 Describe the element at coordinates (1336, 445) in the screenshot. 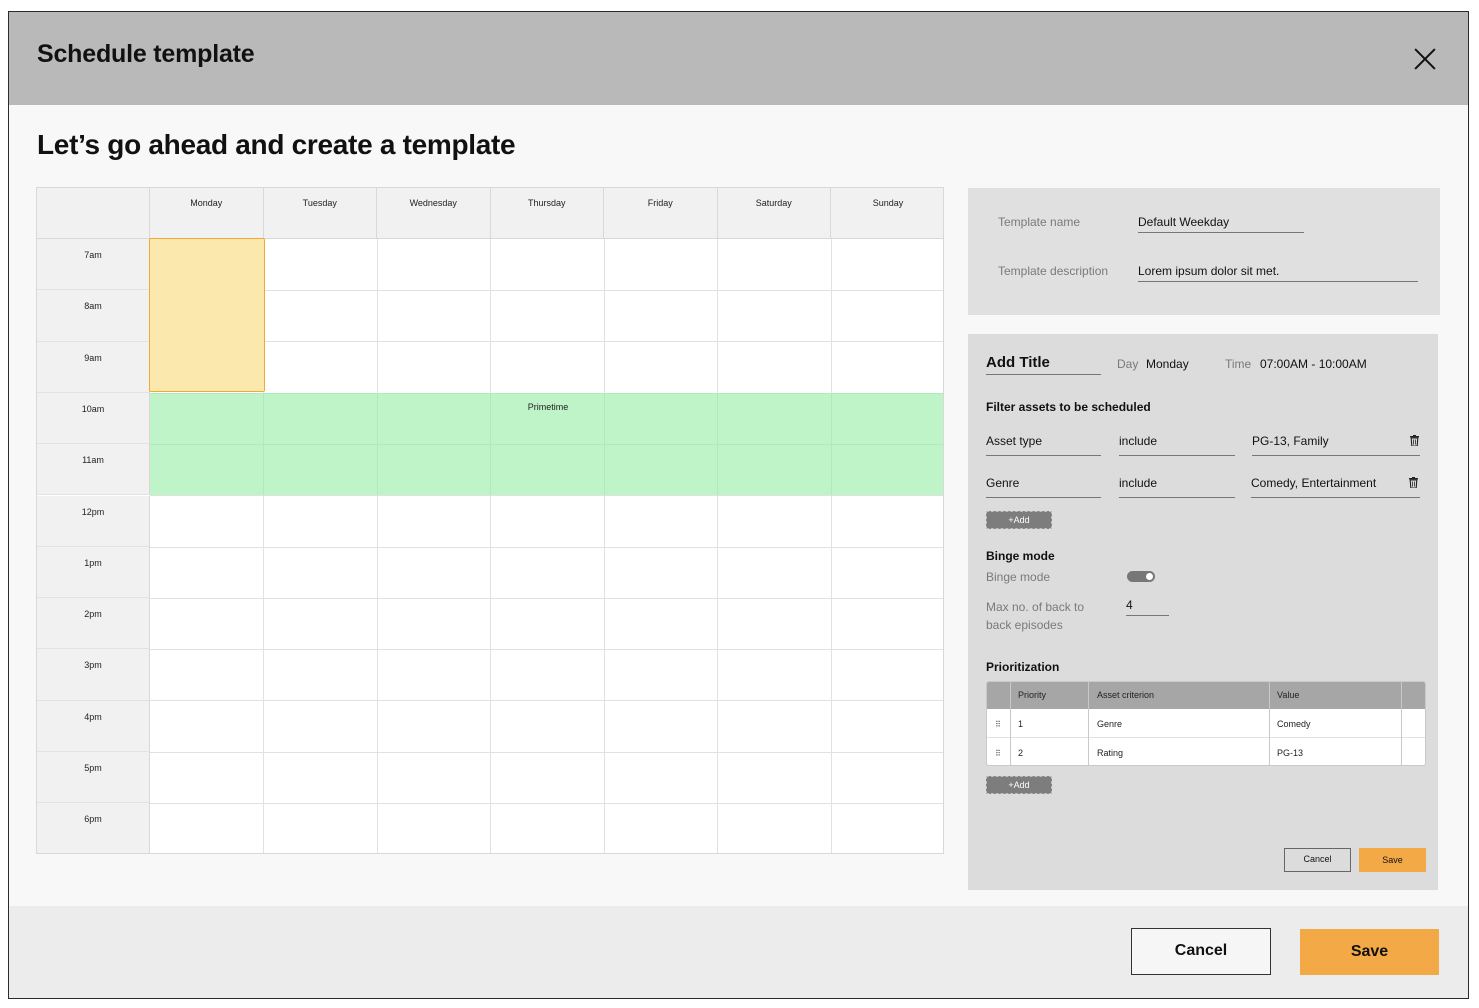

I see `filter-value-select: PG-13, Family` at that location.